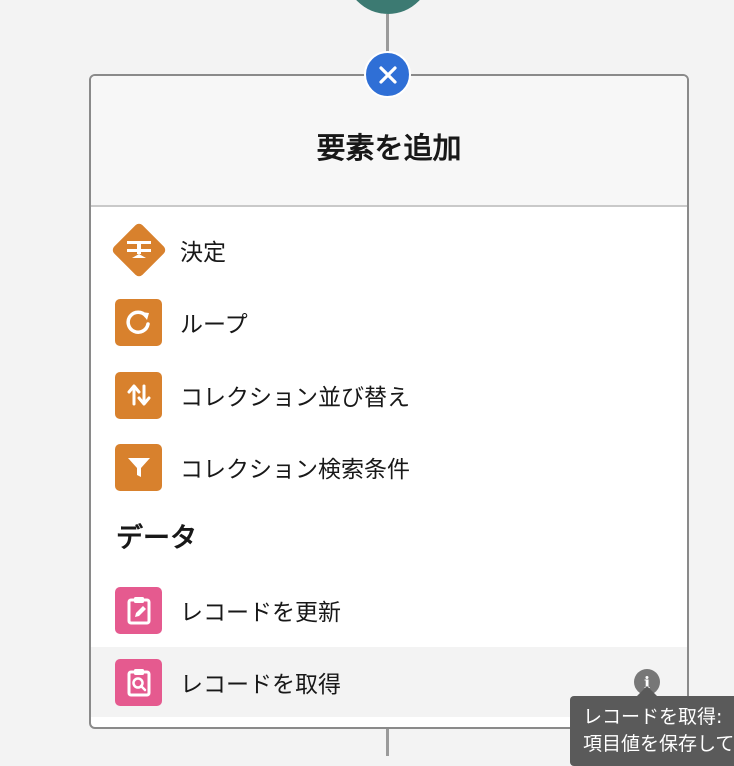 Image resolution: width=734 pixels, height=766 pixels. I want to click on element-item-collection-sort: コレクション並び替え, so click(389, 395).